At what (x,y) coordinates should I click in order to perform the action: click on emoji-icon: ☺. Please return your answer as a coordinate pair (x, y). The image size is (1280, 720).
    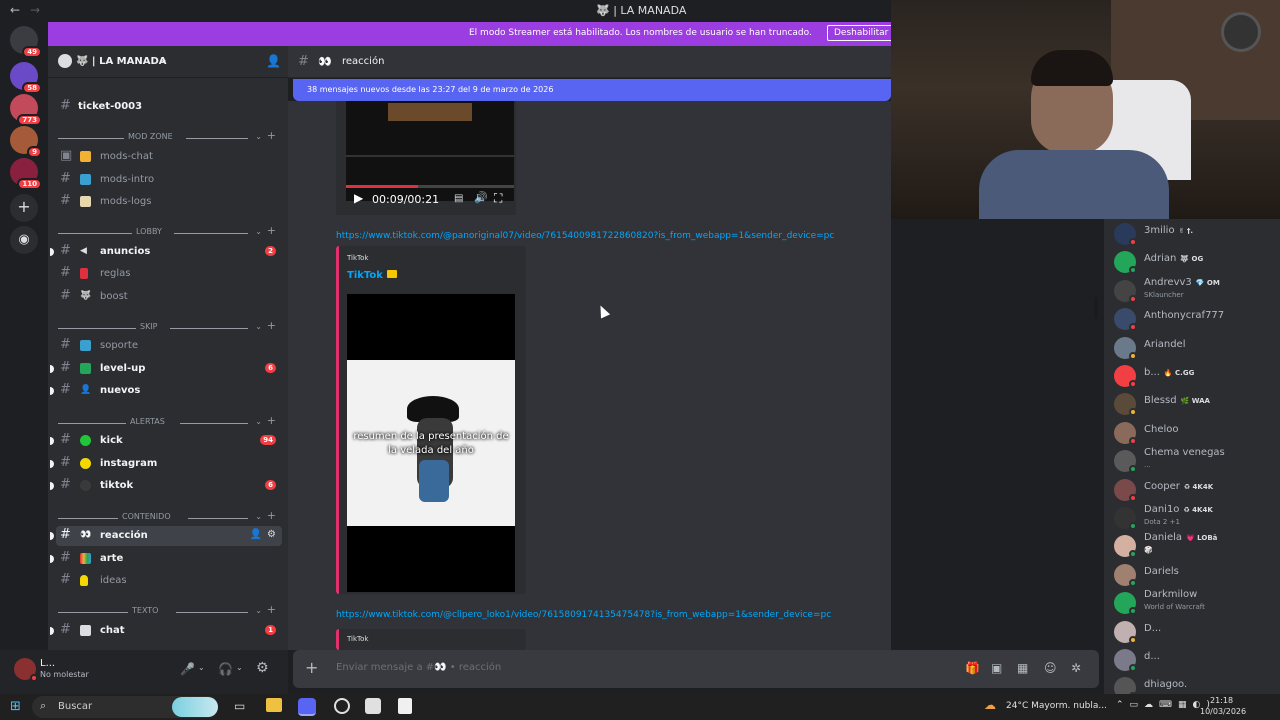
    Looking at the image, I should click on (1051, 668).